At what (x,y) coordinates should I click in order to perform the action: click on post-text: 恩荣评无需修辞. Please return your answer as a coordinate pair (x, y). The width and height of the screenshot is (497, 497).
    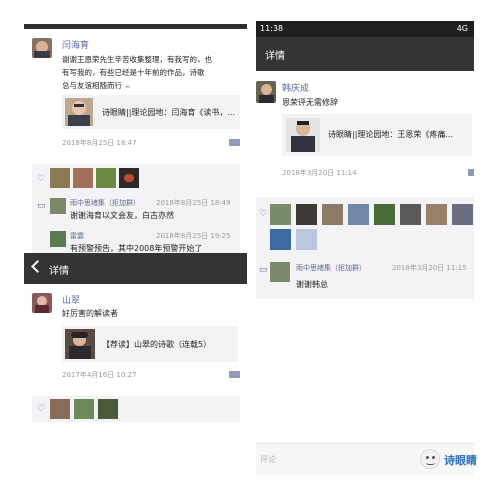
    Looking at the image, I should click on (310, 102).